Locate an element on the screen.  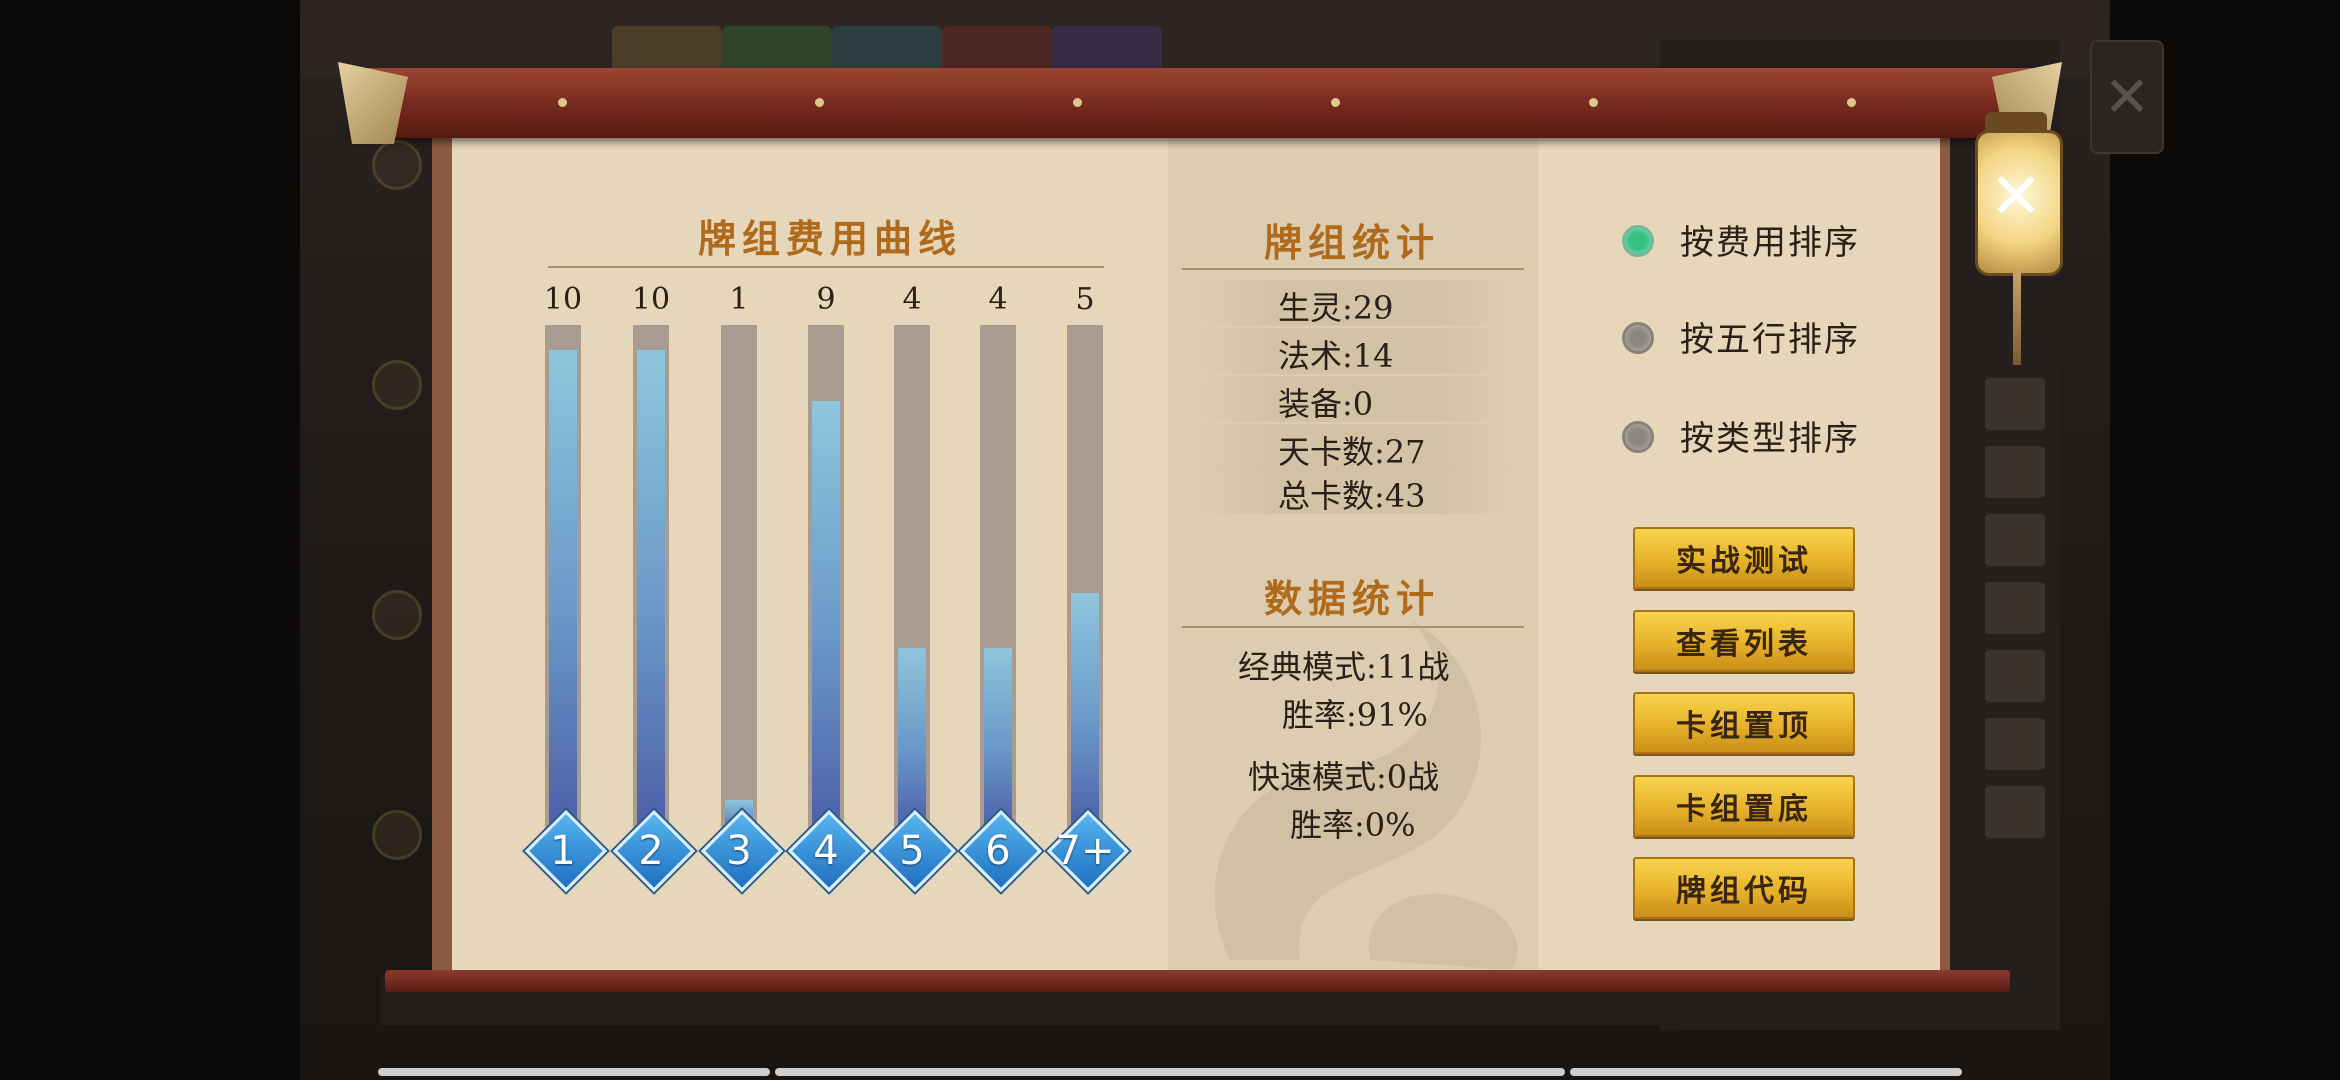
cost-label: 4 is located at coordinates (826, 851).